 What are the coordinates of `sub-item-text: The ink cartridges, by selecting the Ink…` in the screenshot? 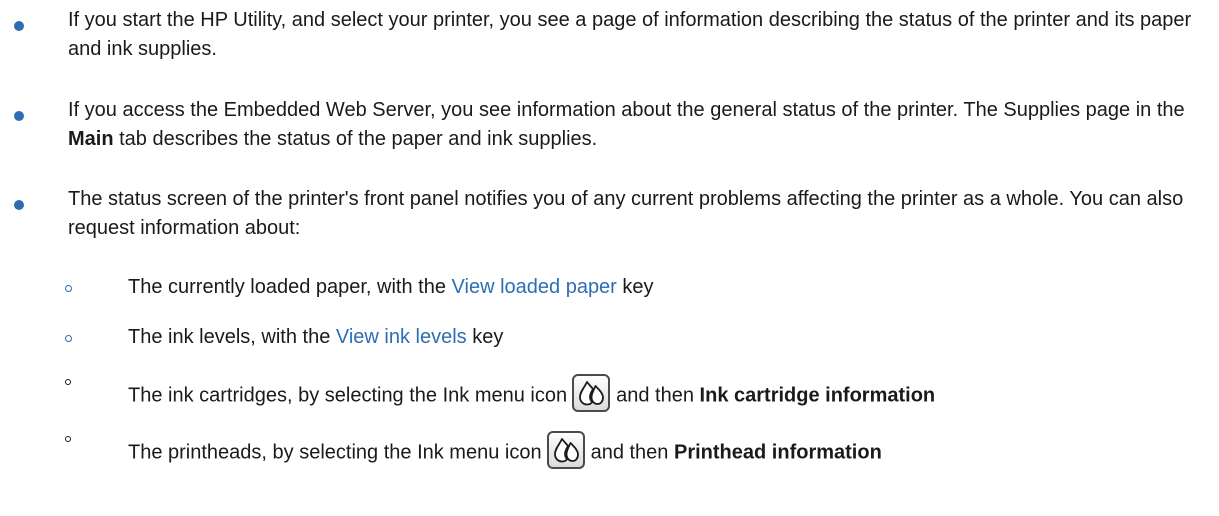 It's located at (532, 394).